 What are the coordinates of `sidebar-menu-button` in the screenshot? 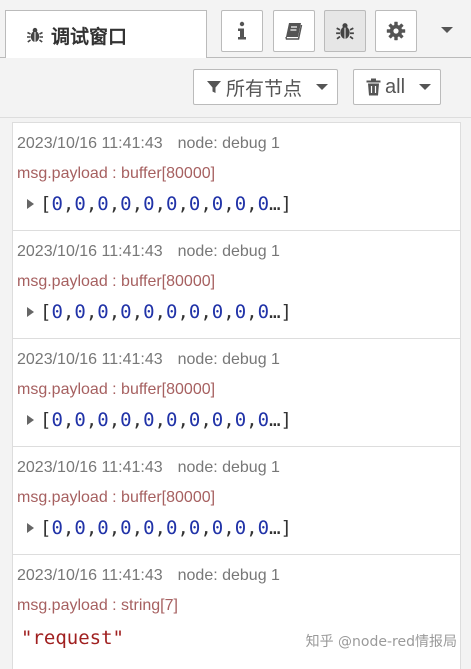 It's located at (447, 31).